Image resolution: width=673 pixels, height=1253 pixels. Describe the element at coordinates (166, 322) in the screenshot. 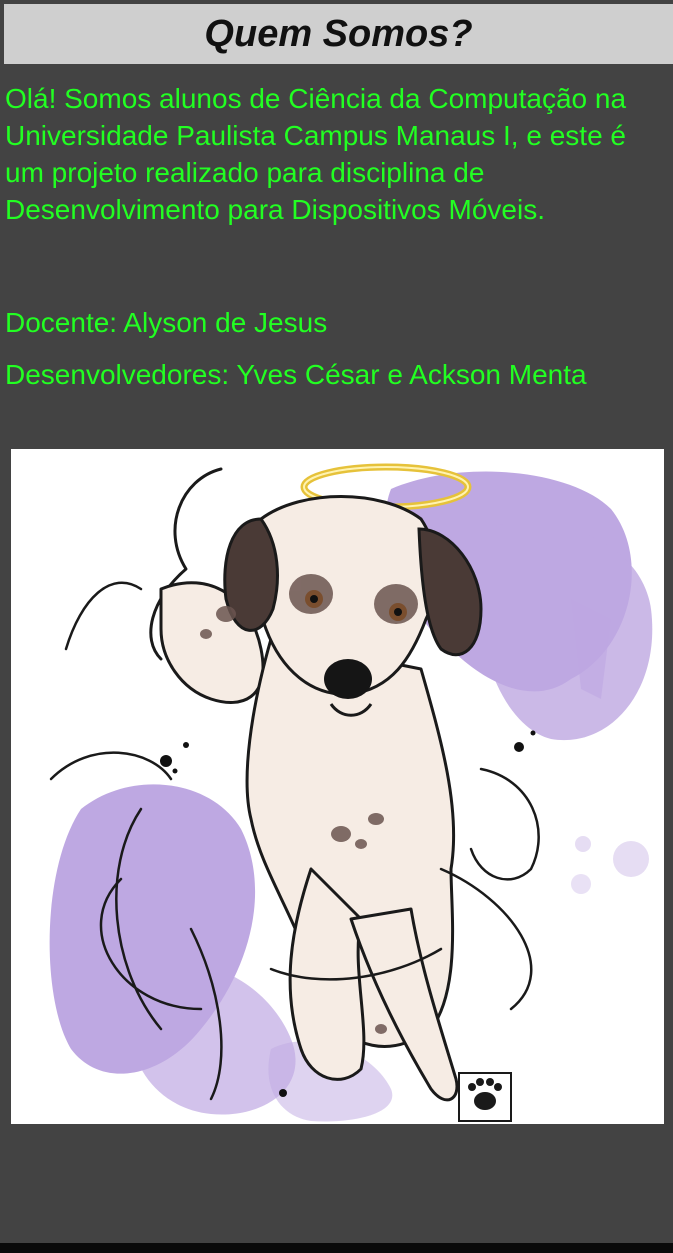

I see `docente-text: Docente: Alyson de Jesus` at that location.